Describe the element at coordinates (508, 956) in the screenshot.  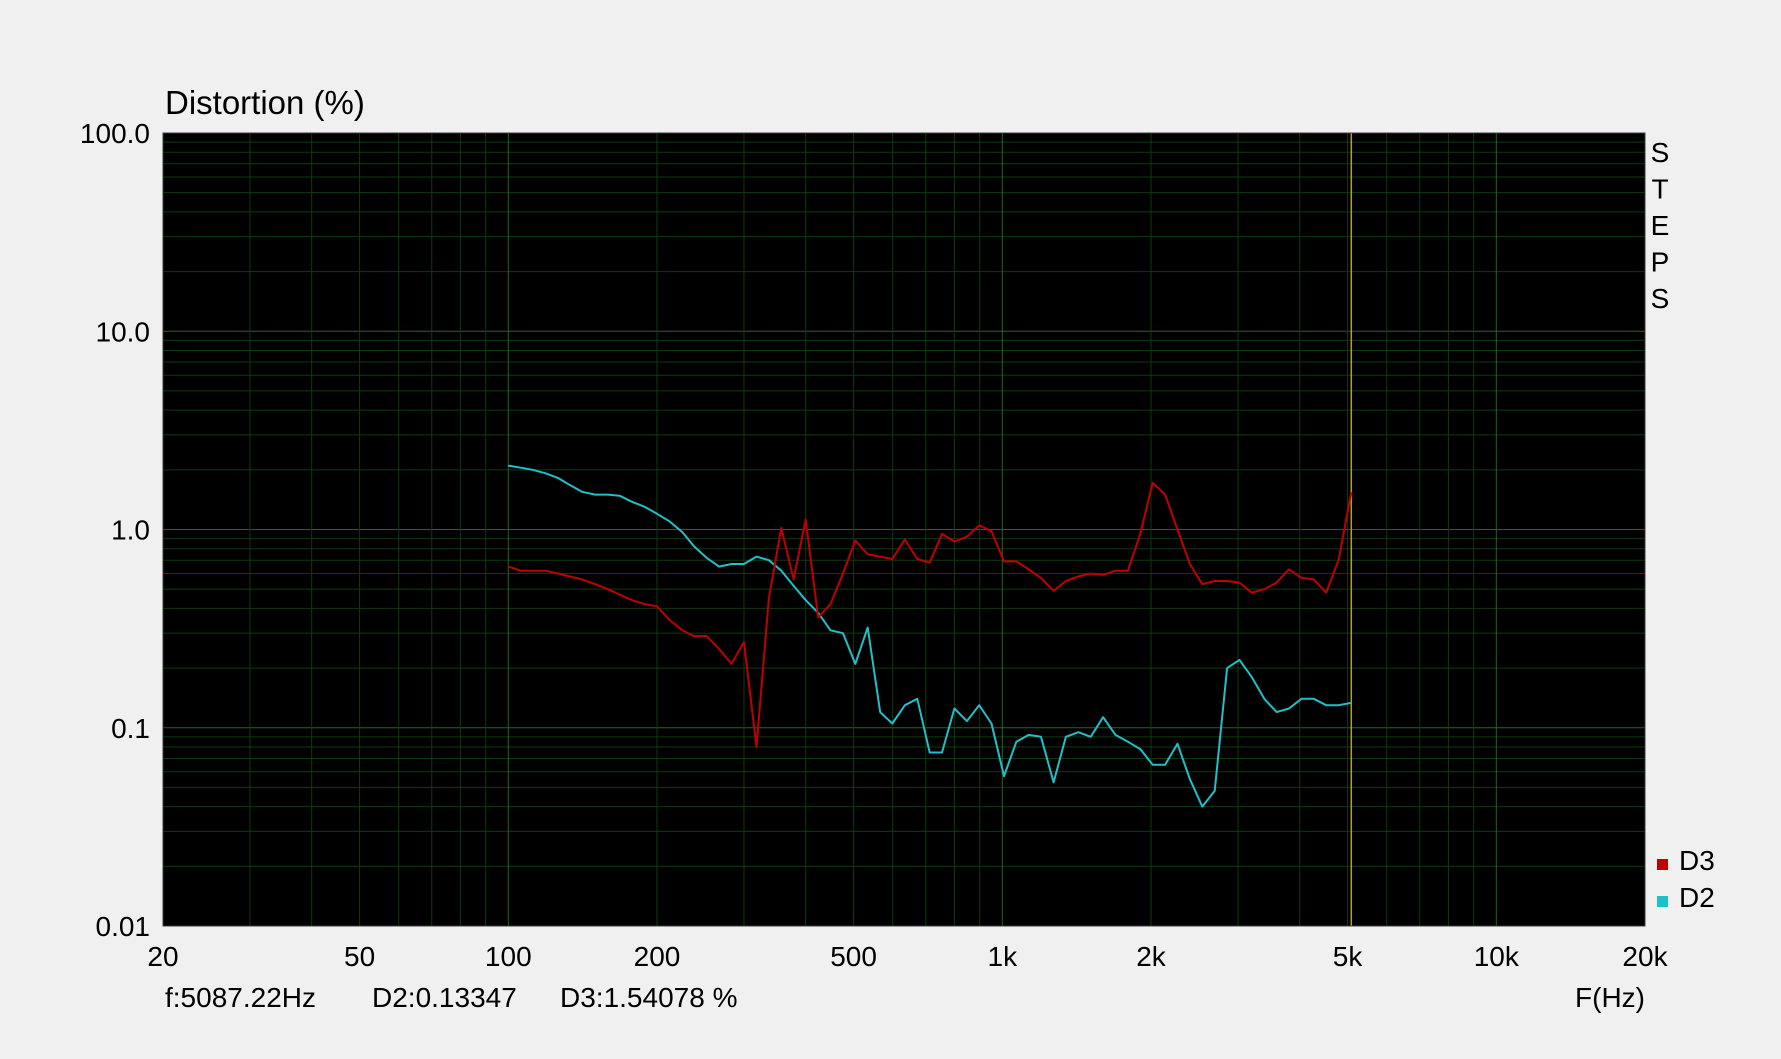
I see `x-tick-label: 100` at that location.